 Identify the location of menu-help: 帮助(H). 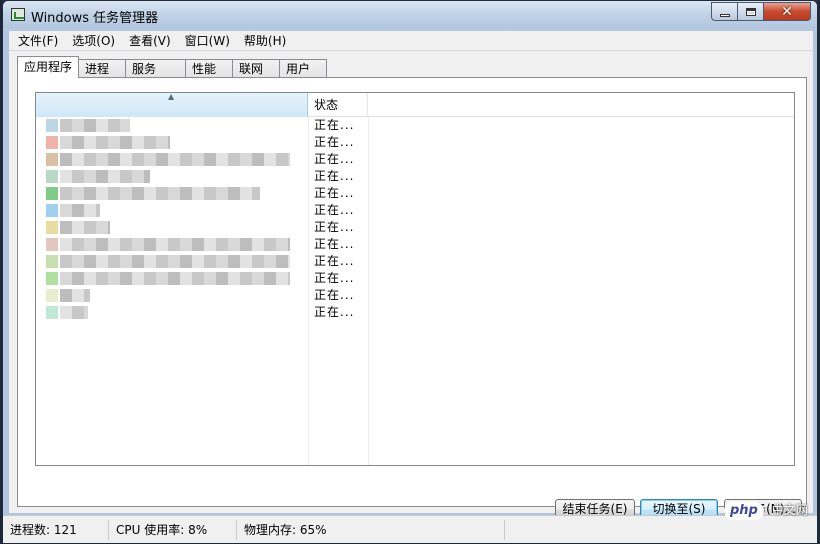
(265, 41).